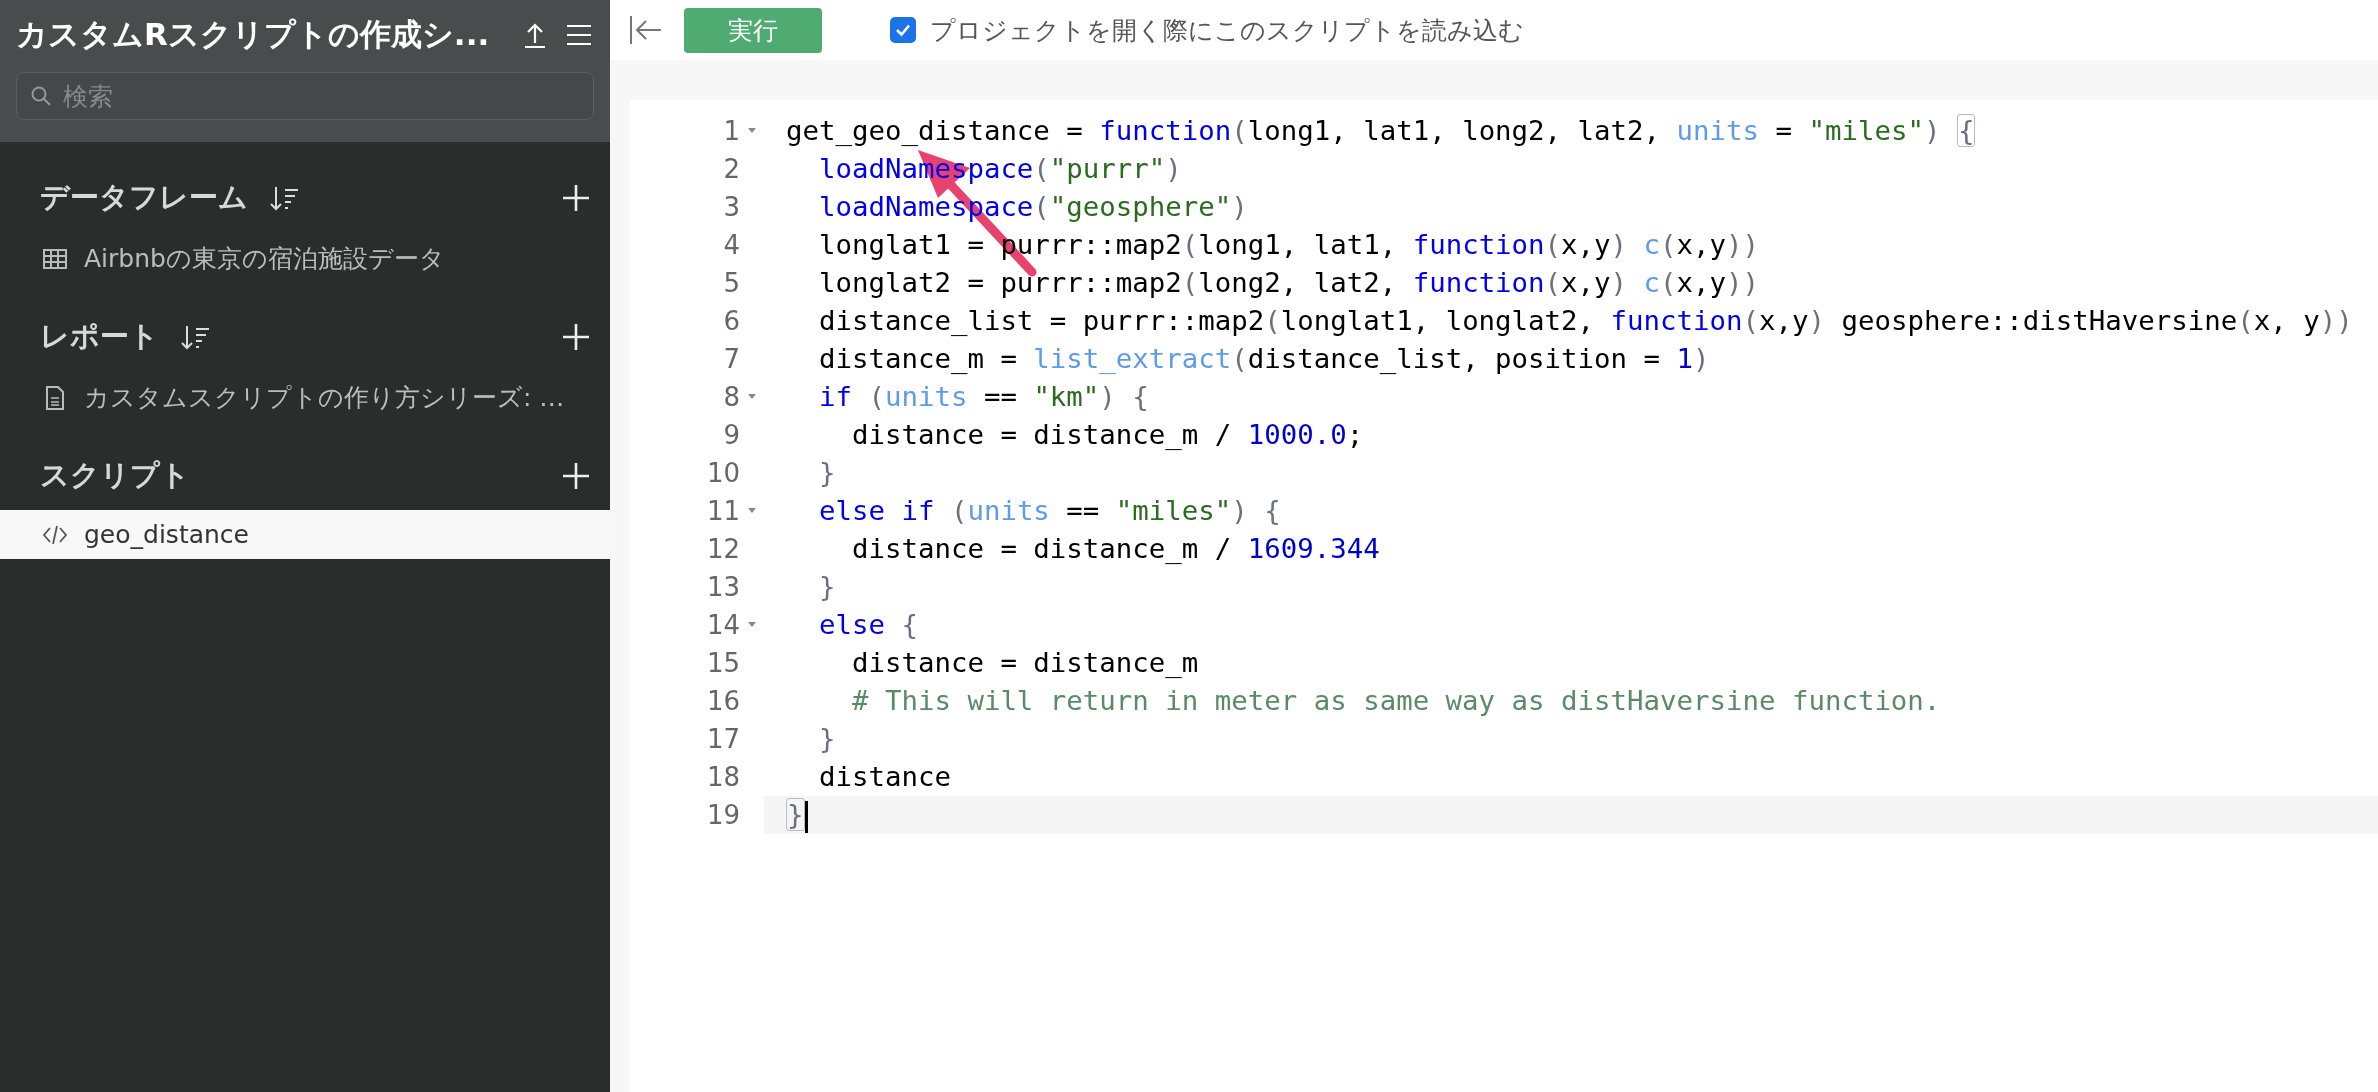 This screenshot has height=1092, width=2378. I want to click on line-number: 6, so click(731, 321).